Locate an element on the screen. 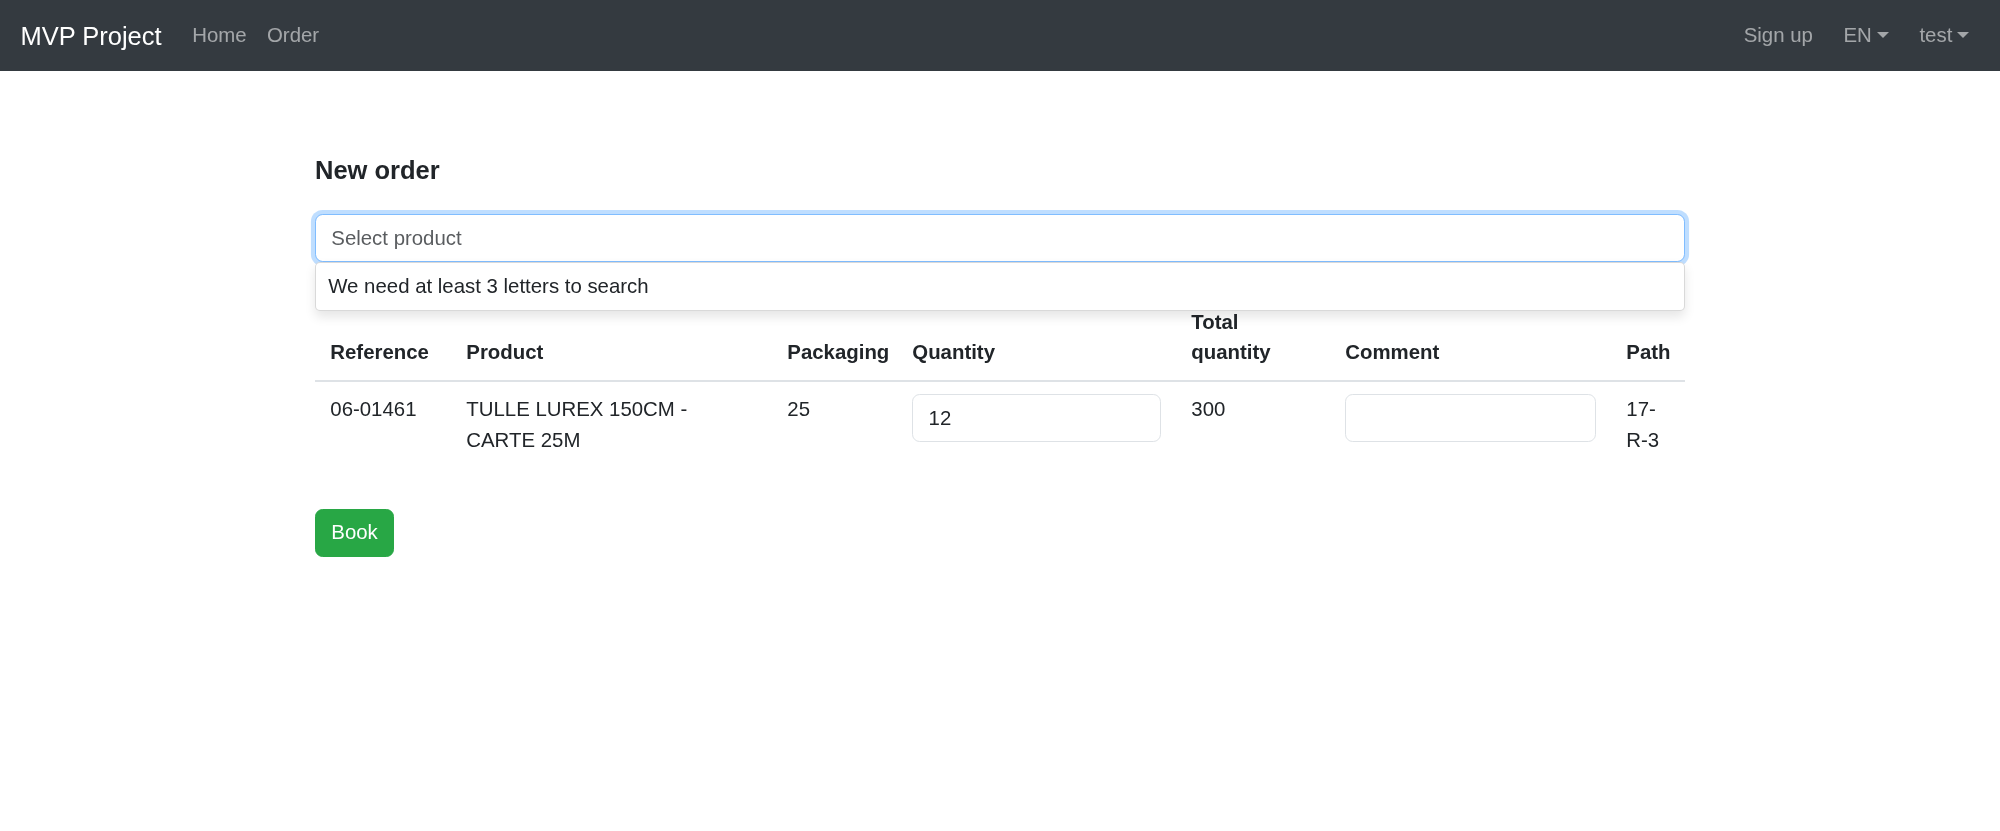 Image resolution: width=2000 pixels, height=831 pixels. table-input-field is located at coordinates (1470, 418).